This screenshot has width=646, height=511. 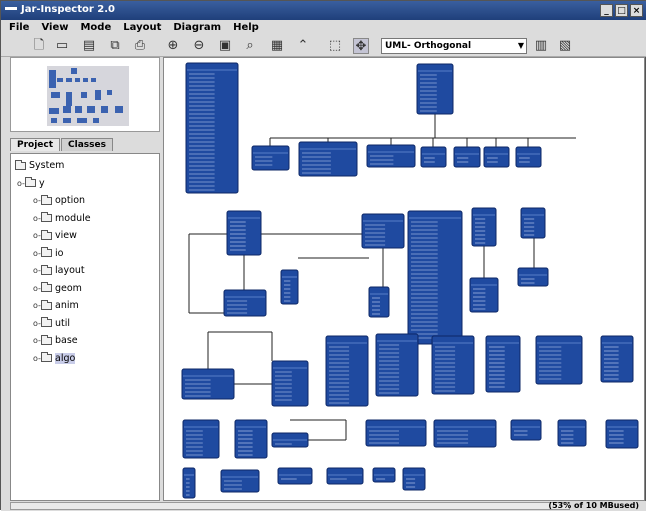 What do you see at coordinates (68, 288) in the screenshot?
I see `tree-item-label: geom` at bounding box center [68, 288].